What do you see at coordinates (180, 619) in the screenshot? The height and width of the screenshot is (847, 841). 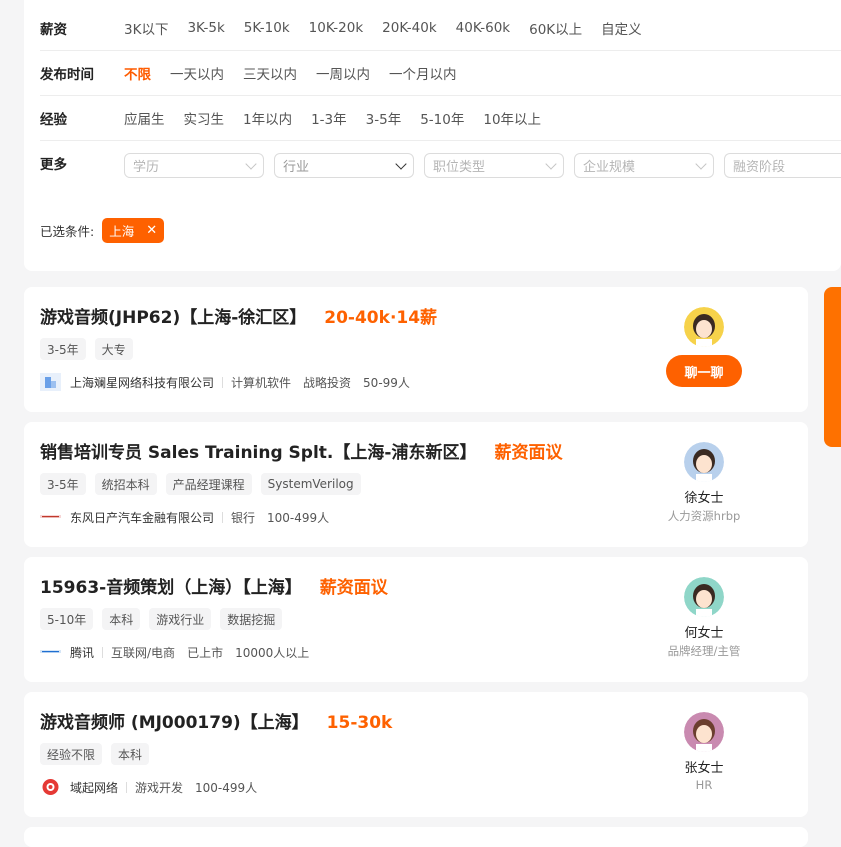 I see `job-tag: 游戏行业` at bounding box center [180, 619].